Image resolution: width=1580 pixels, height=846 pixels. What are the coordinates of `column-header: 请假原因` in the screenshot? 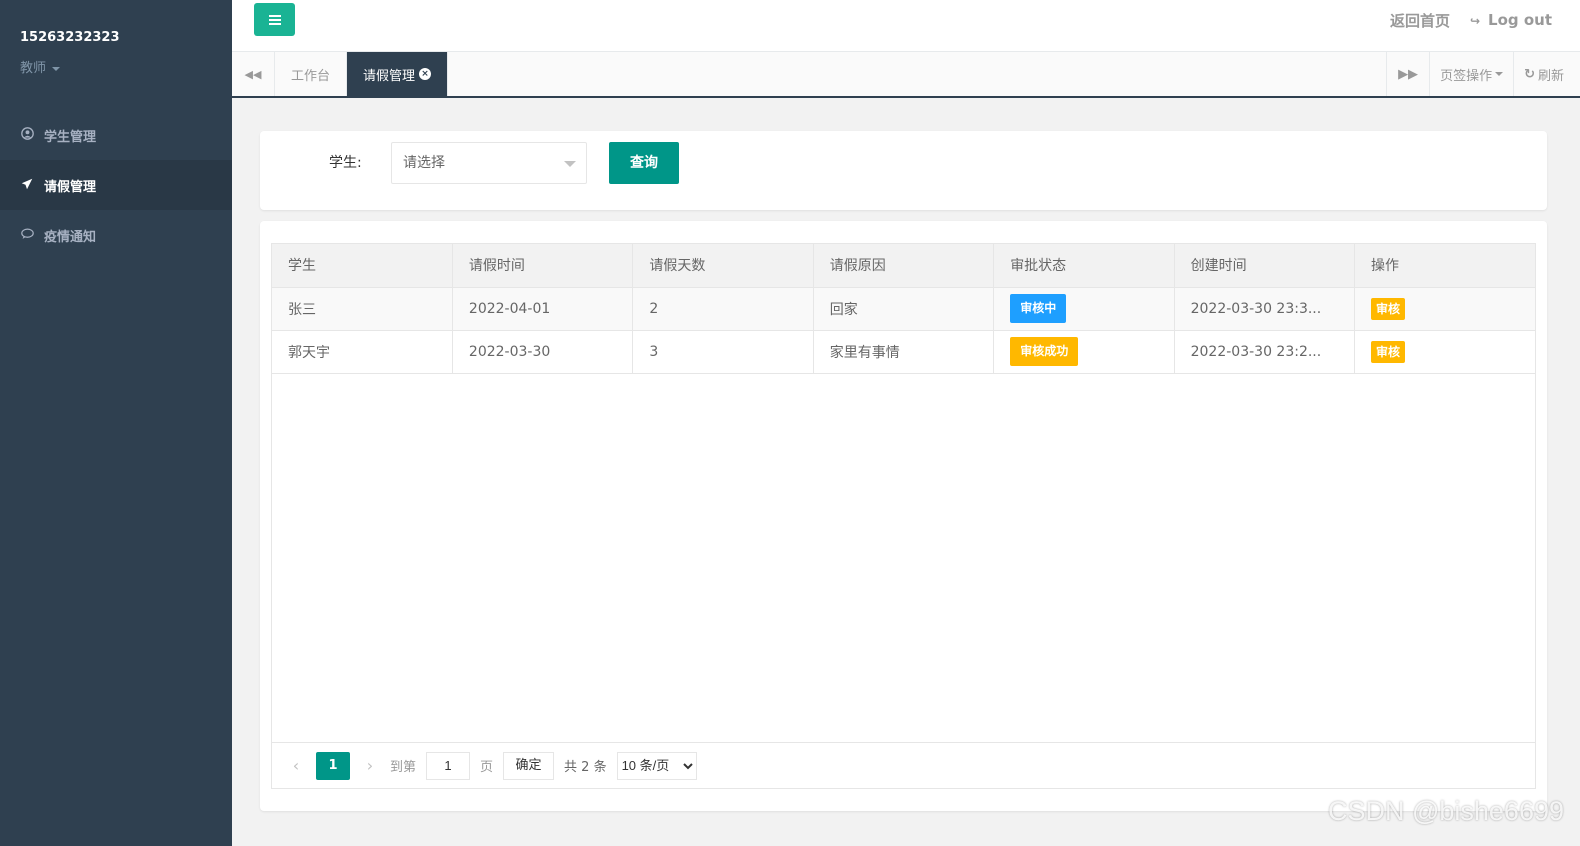 It's located at (904, 266).